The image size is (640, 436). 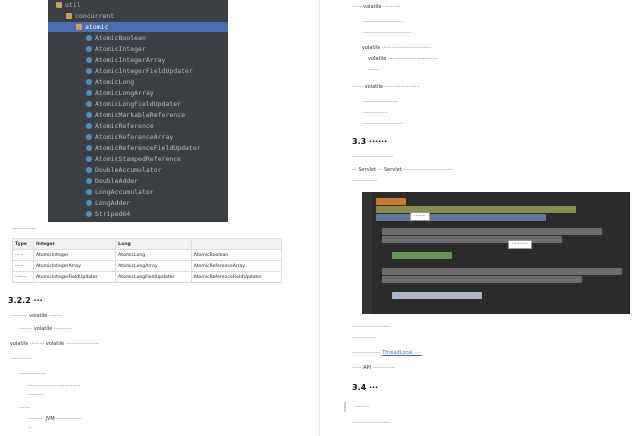 What do you see at coordinates (520, 244) in the screenshot?
I see `annotation-callout: ···········` at bounding box center [520, 244].